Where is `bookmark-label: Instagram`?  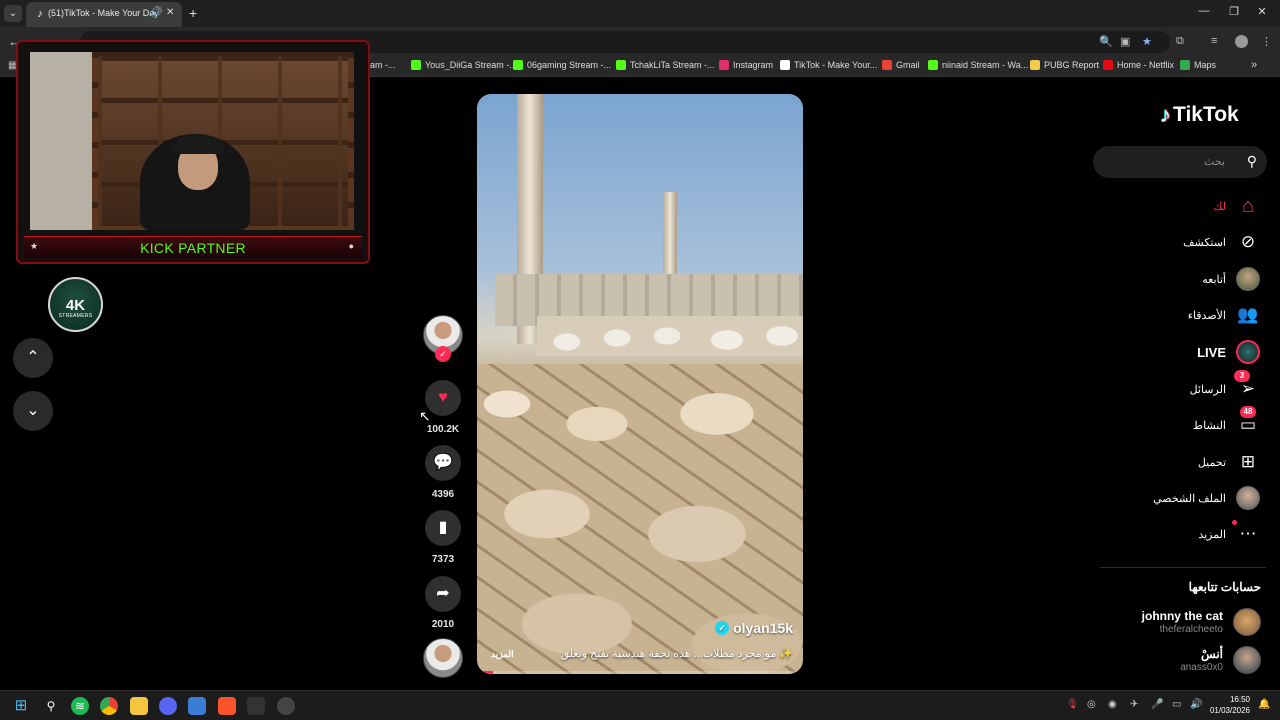 bookmark-label: Instagram is located at coordinates (753, 65).